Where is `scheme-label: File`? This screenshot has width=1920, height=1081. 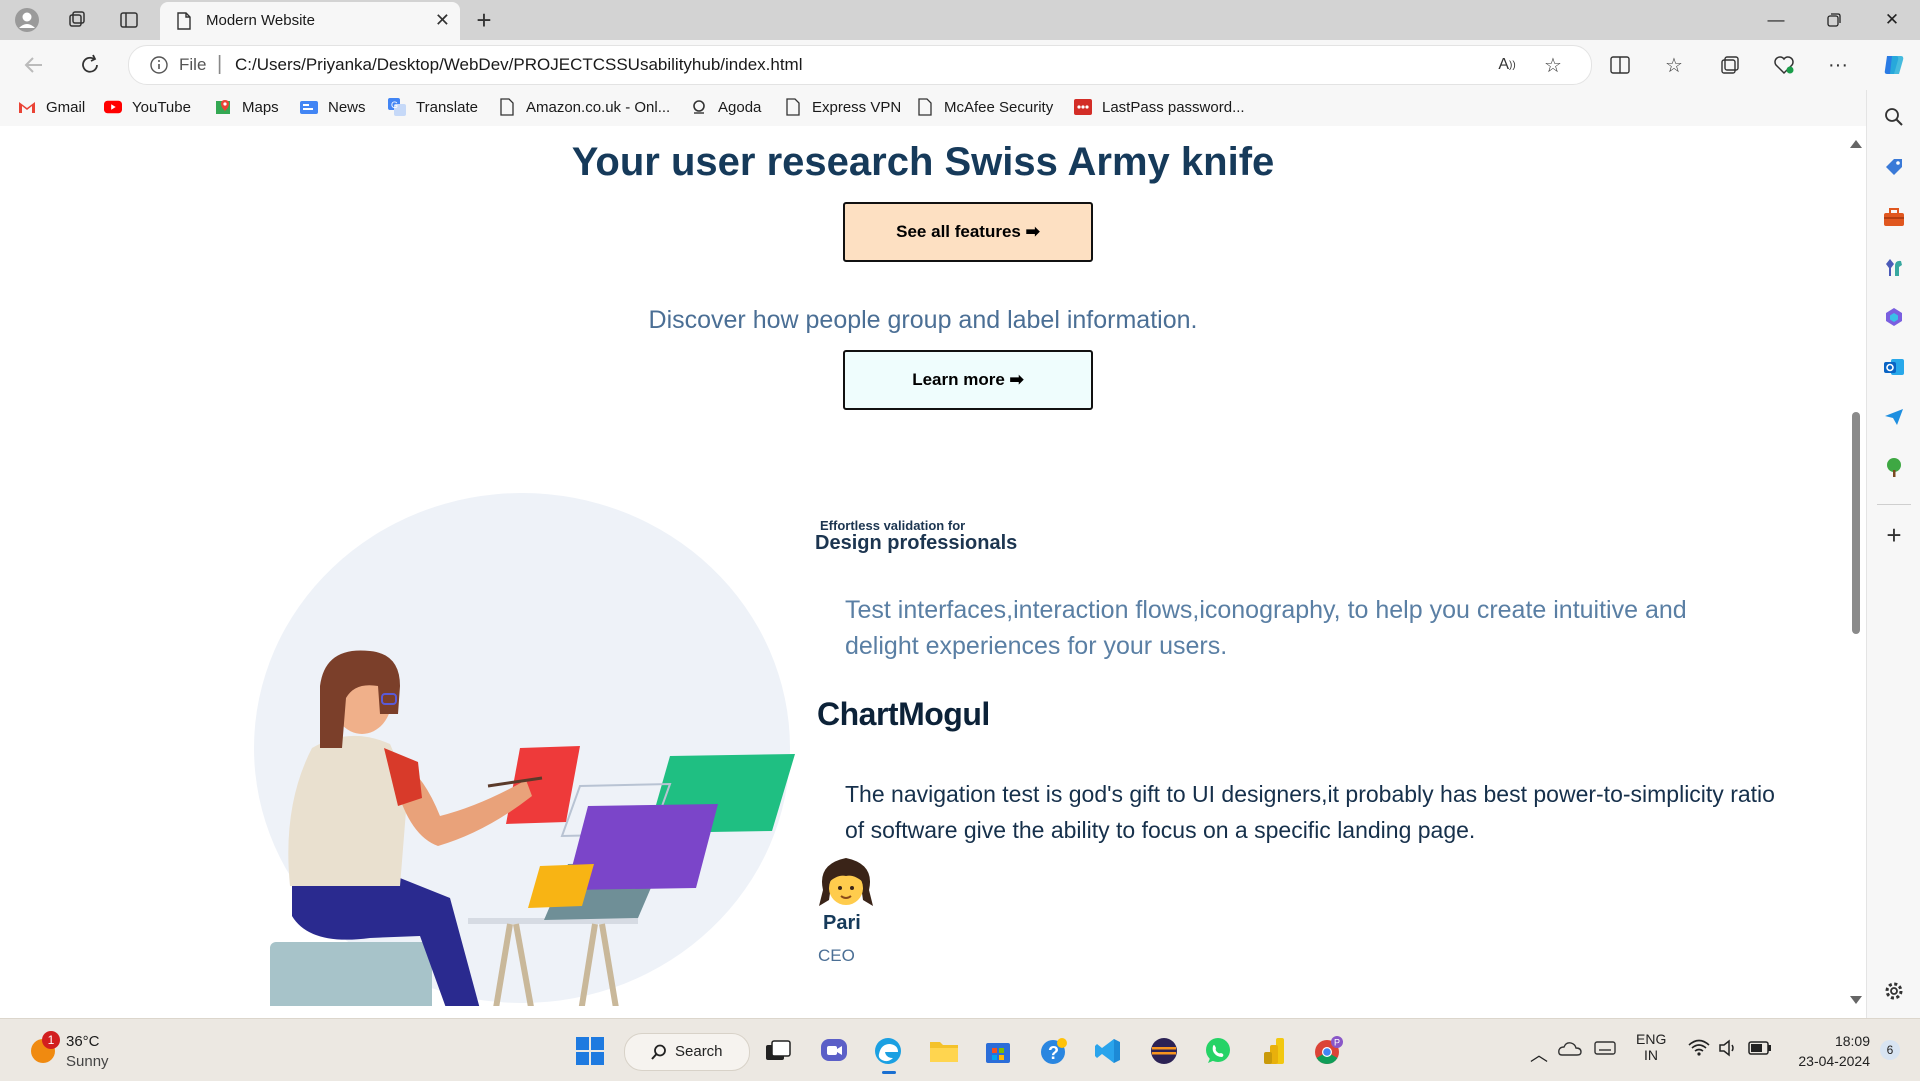 scheme-label: File is located at coordinates (193, 64).